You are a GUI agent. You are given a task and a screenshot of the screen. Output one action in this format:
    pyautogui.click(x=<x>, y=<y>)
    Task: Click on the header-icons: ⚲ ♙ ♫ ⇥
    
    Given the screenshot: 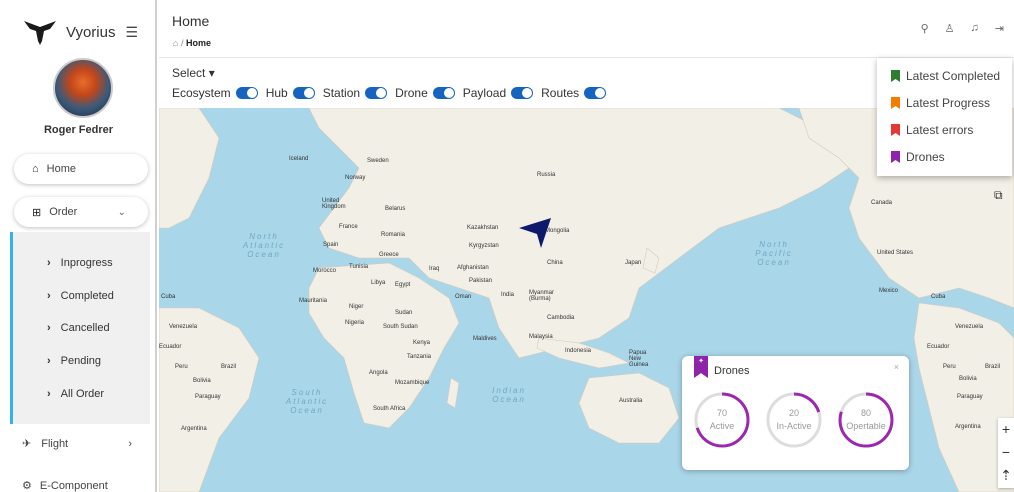 What is the action you would take?
    pyautogui.click(x=962, y=28)
    